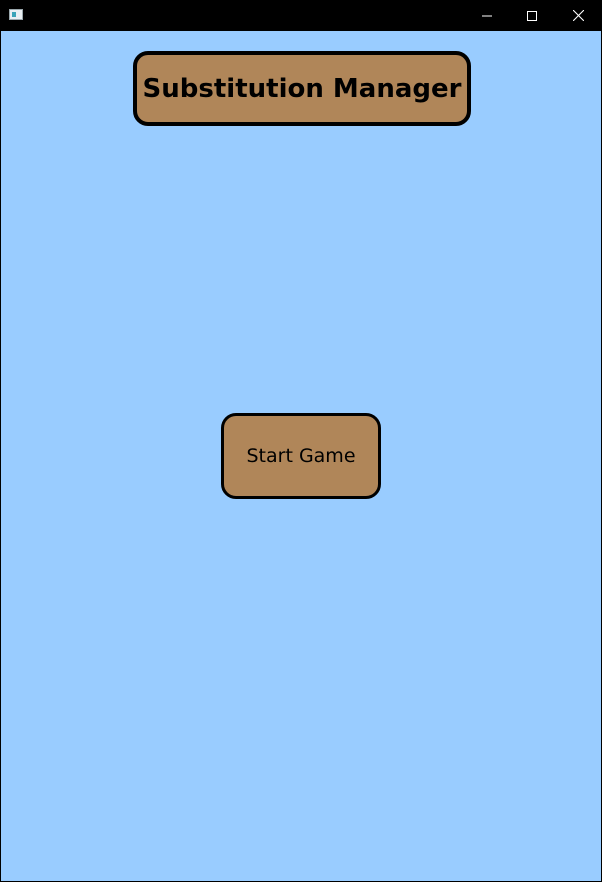 This screenshot has height=882, width=602. I want to click on page-title: Substitution Manager, so click(302, 88).